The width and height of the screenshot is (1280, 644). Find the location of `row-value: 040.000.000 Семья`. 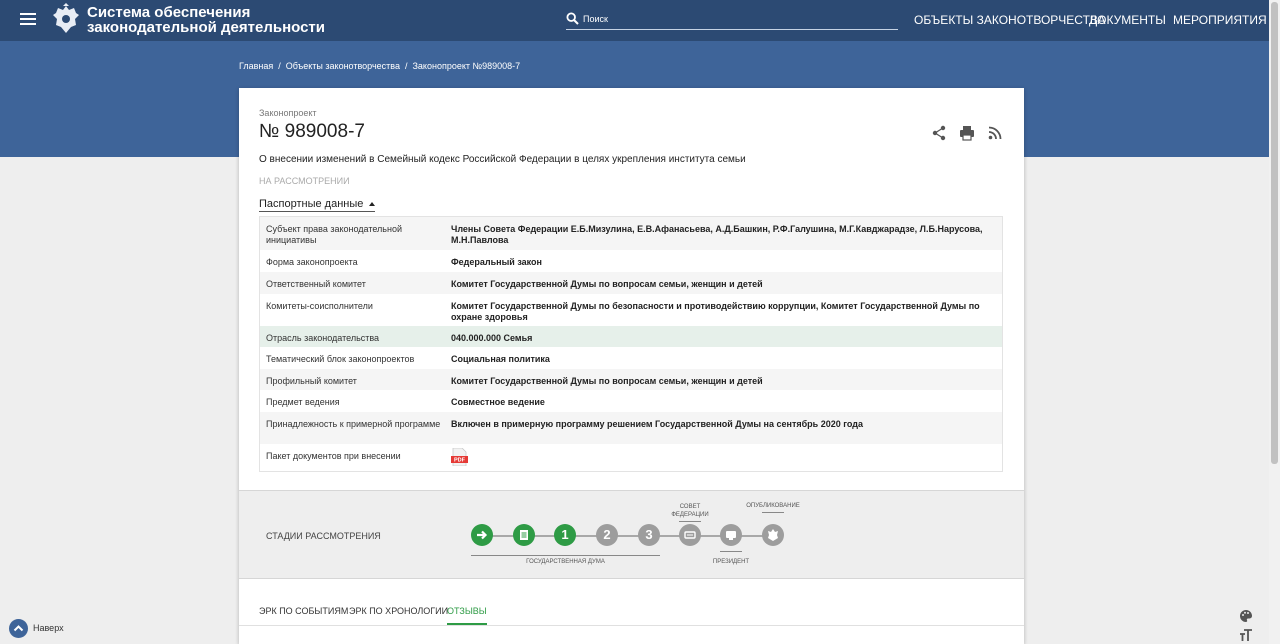

row-value: 040.000.000 Семья is located at coordinates (492, 338).